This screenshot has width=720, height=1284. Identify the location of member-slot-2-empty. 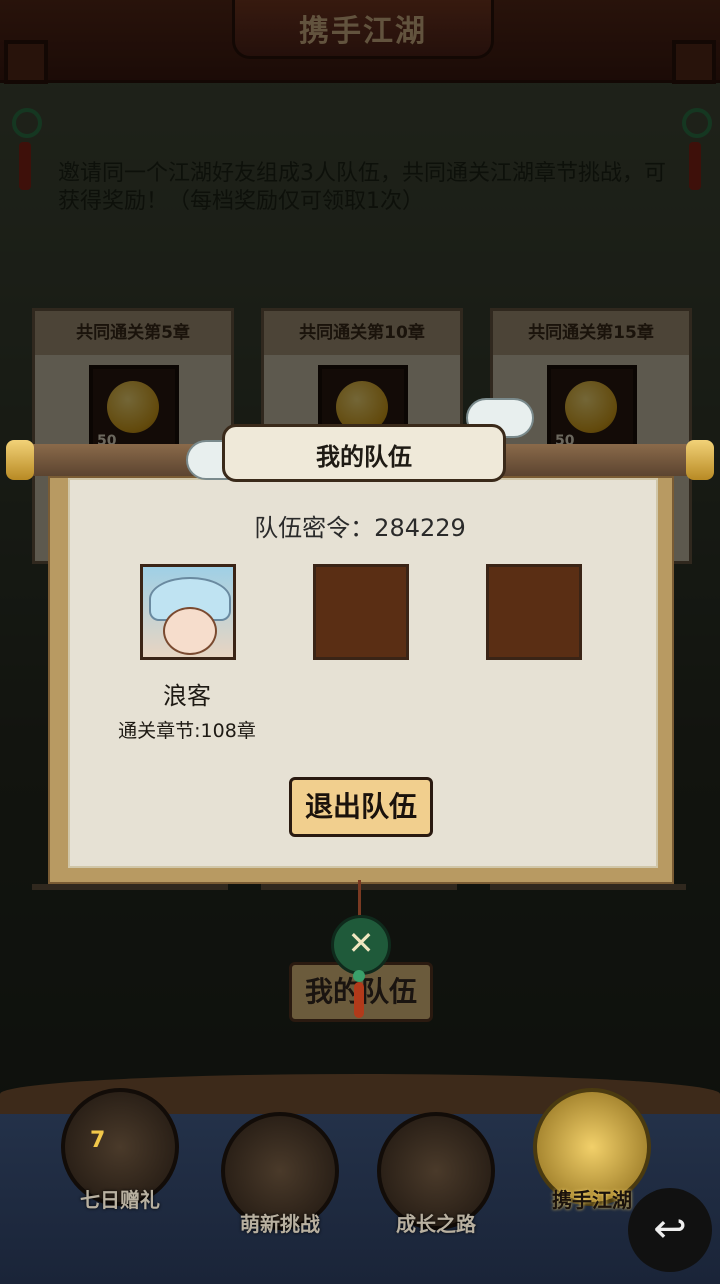
(361, 612).